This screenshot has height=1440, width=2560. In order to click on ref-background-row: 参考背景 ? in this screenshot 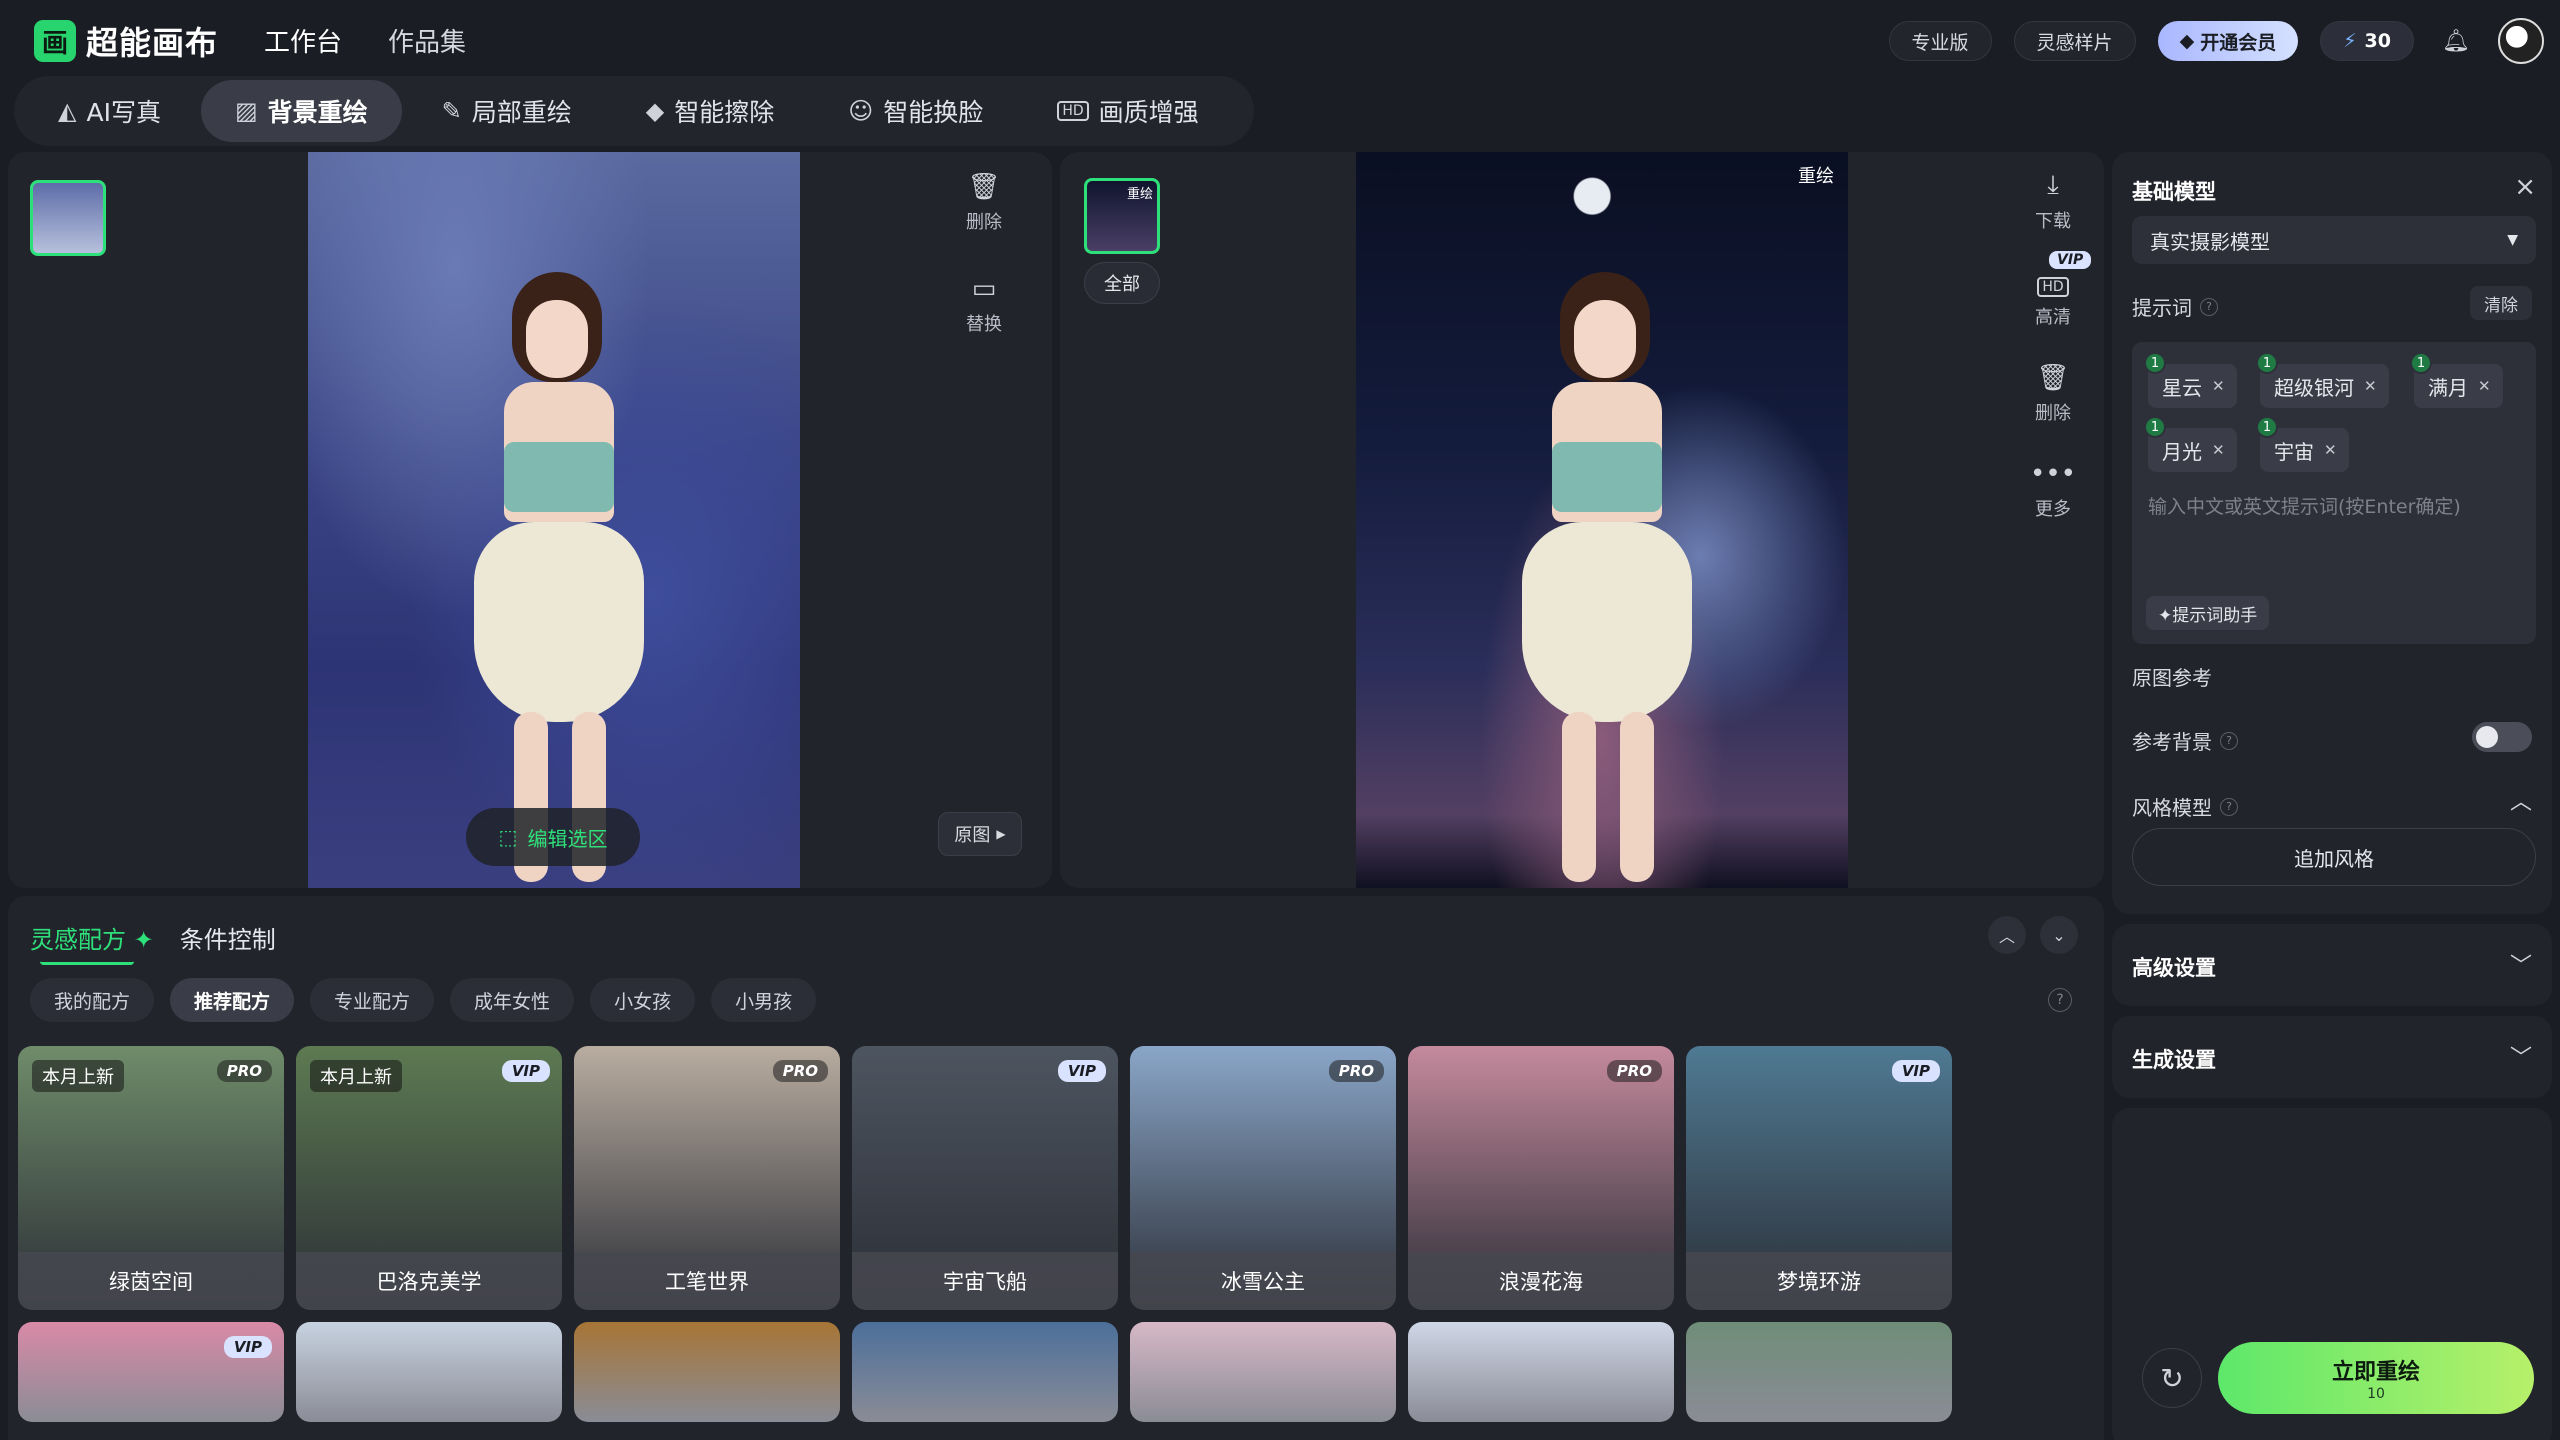, I will do `click(2185, 740)`.